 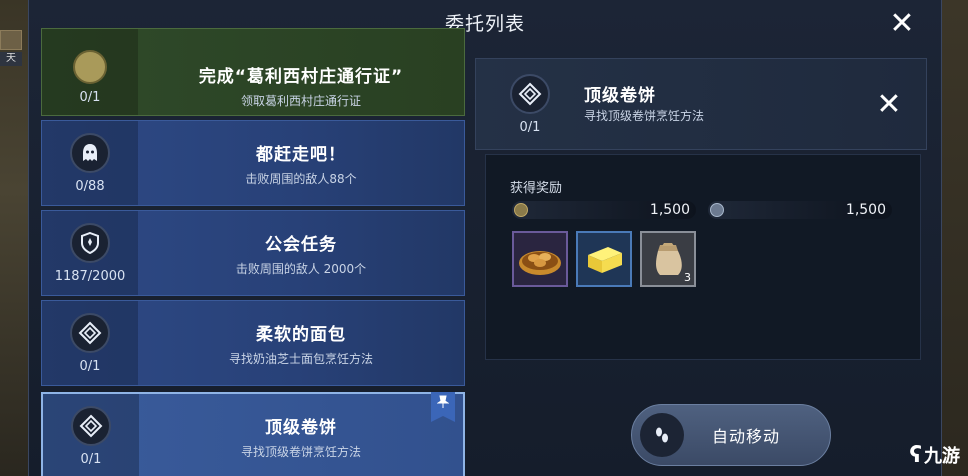 I want to click on quest-title: 都赶走吧！, so click(x=301, y=154).